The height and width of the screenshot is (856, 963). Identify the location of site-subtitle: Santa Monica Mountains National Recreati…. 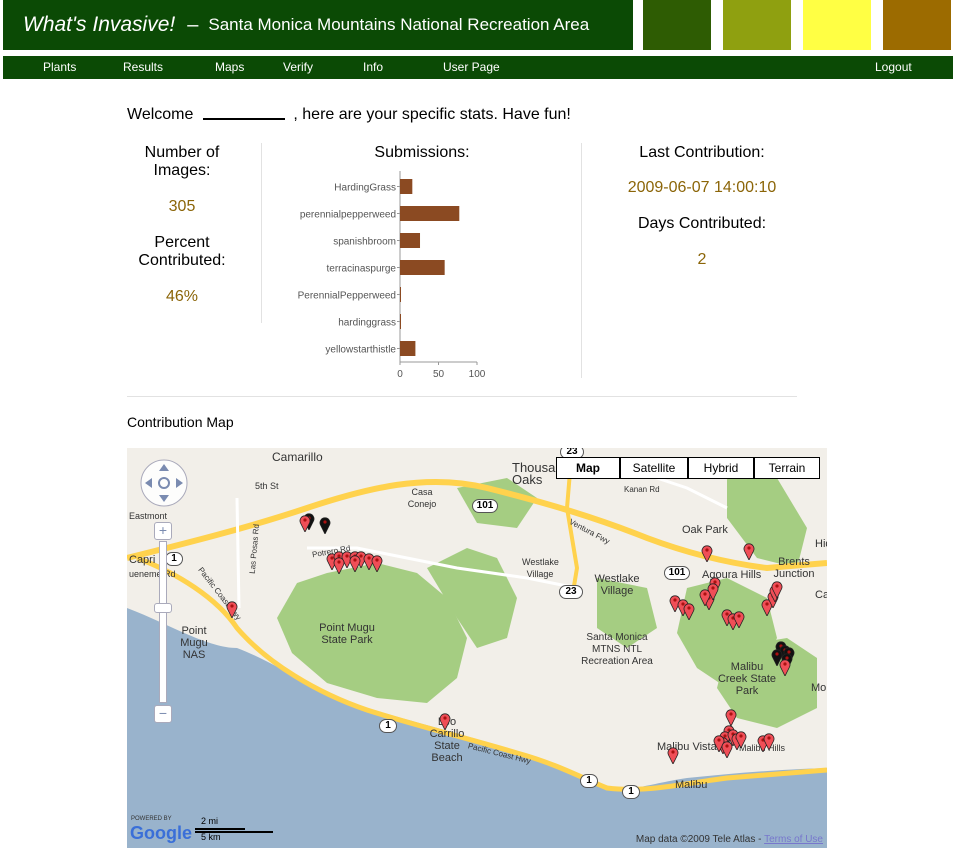
(399, 24).